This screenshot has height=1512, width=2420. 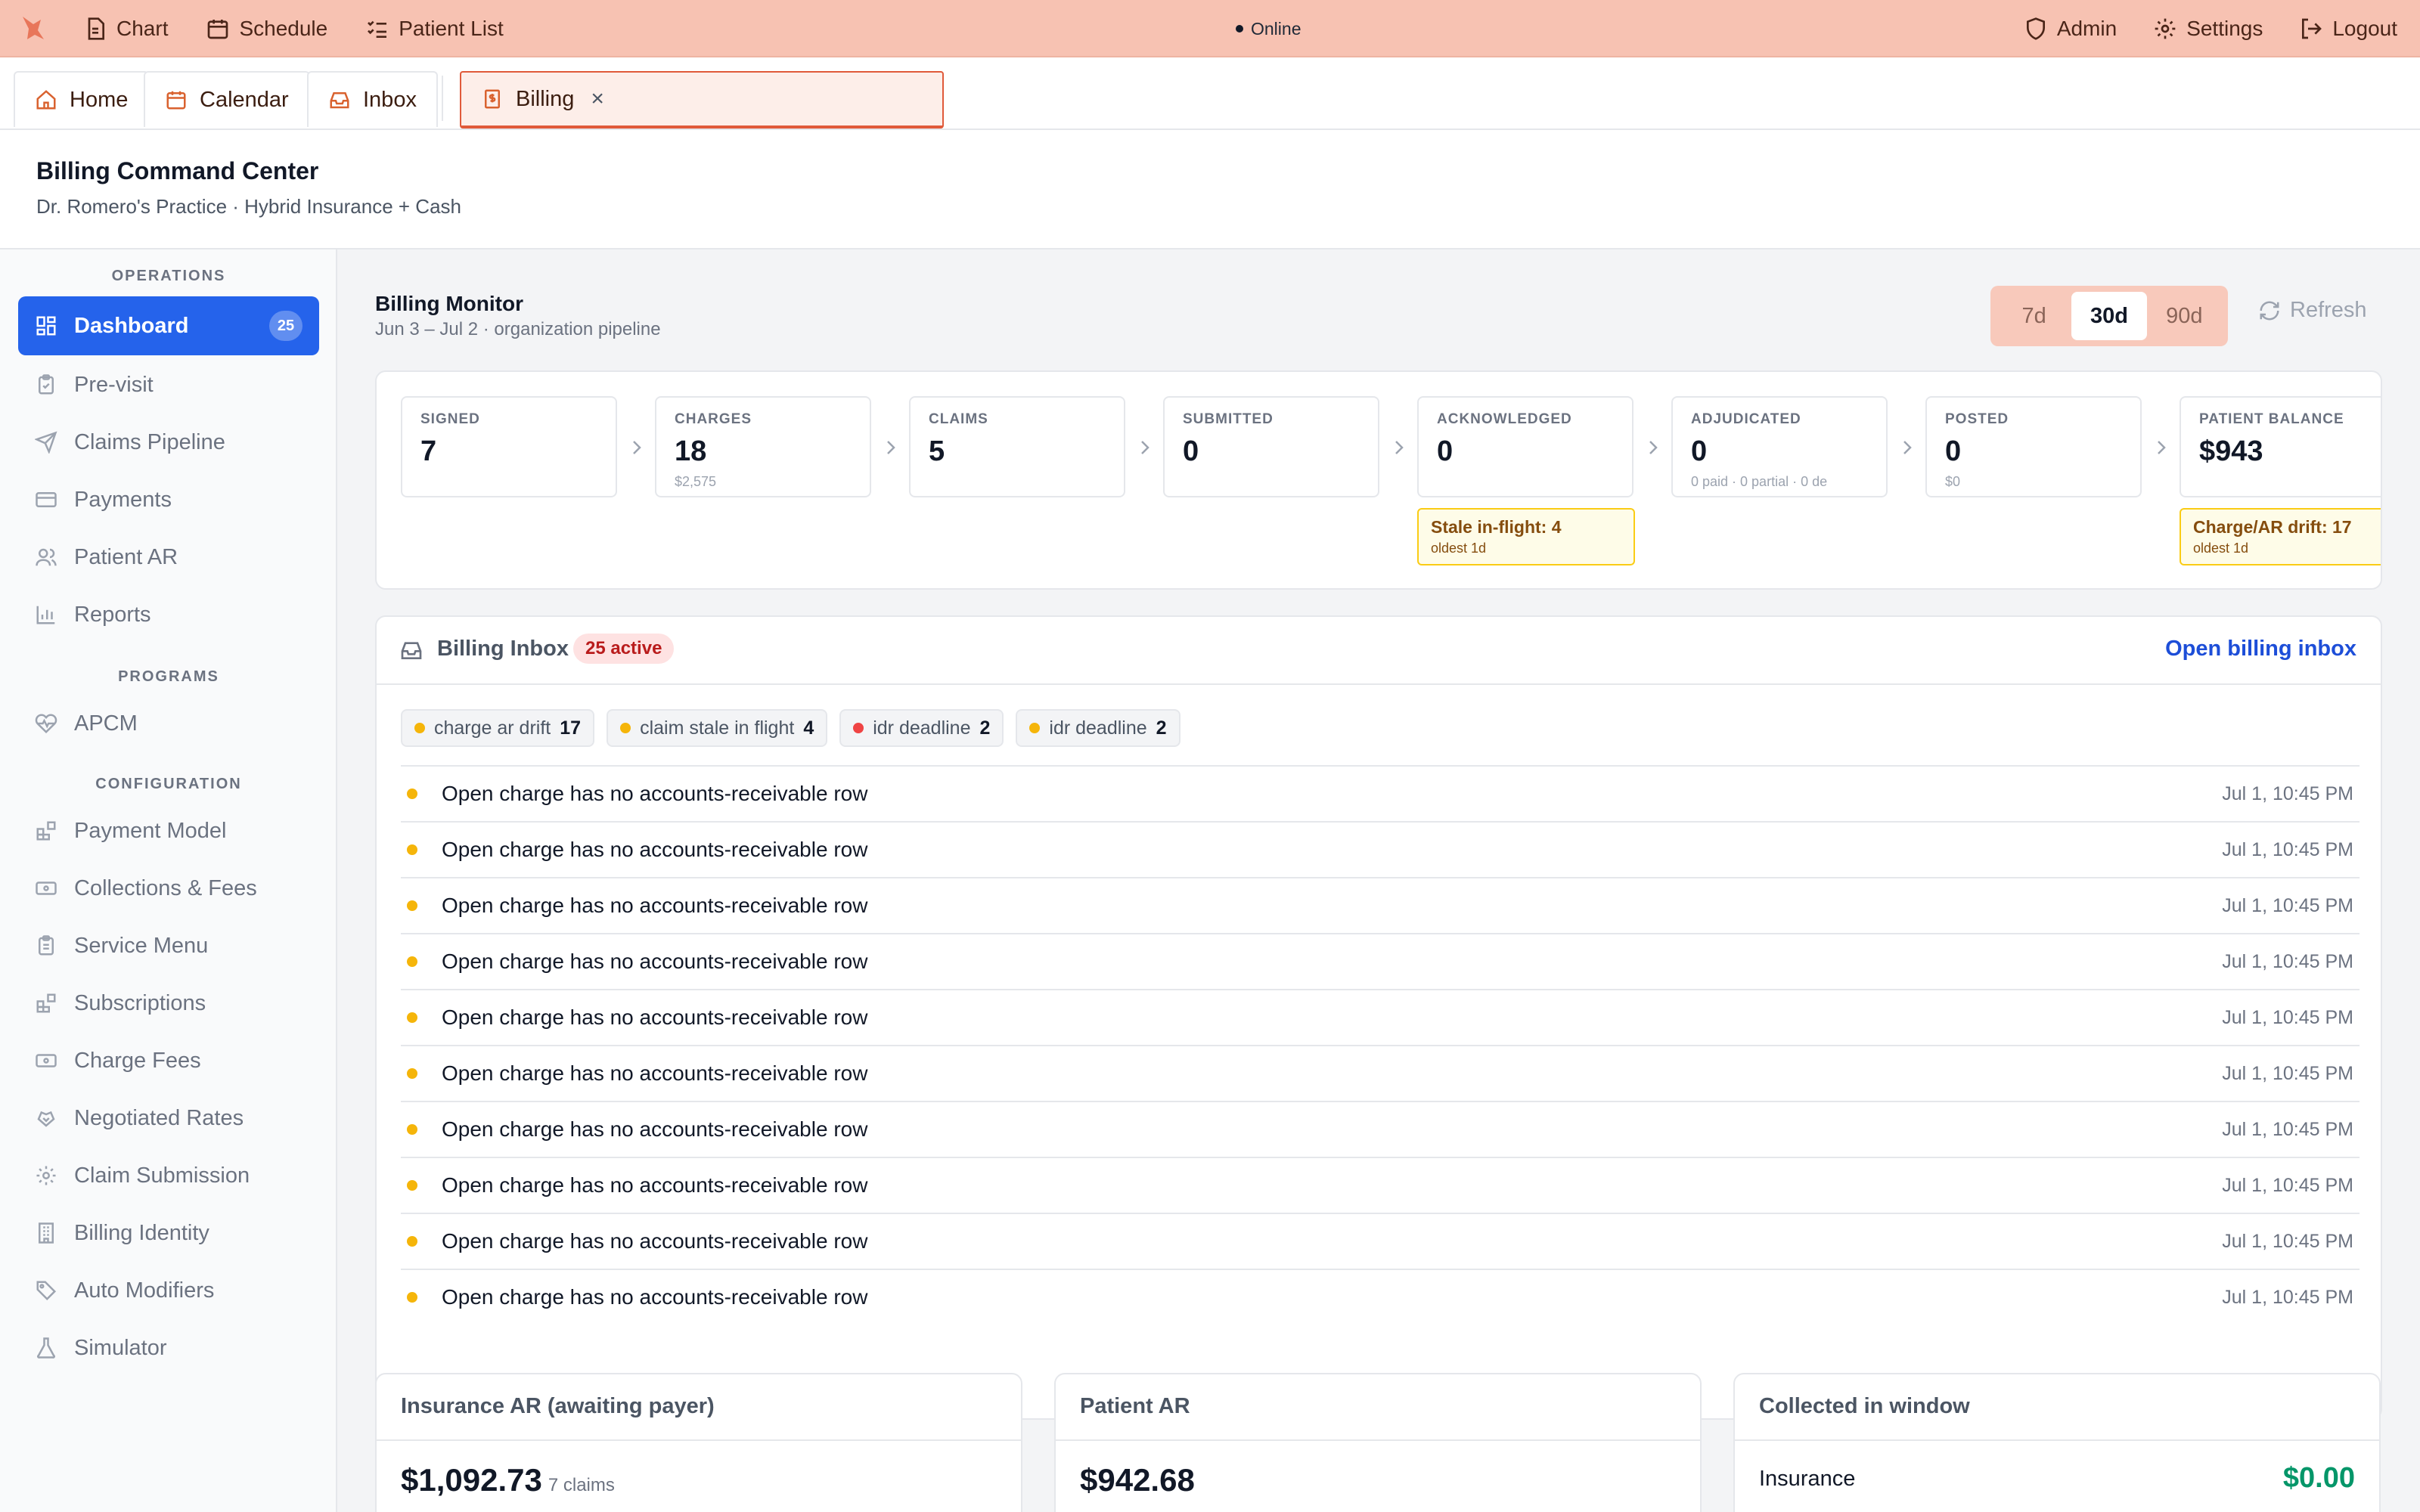 I want to click on logout-icon, so click(x=2312, y=28).